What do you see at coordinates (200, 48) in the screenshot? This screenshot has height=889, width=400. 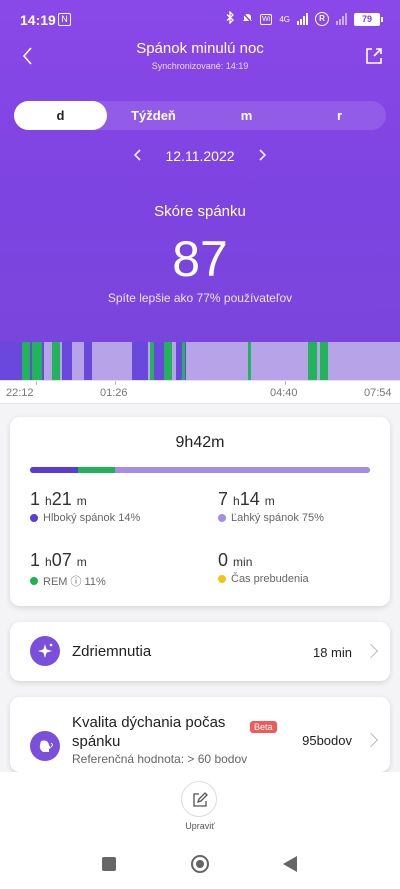 I see `page-title: Spánok minulú noc` at bounding box center [200, 48].